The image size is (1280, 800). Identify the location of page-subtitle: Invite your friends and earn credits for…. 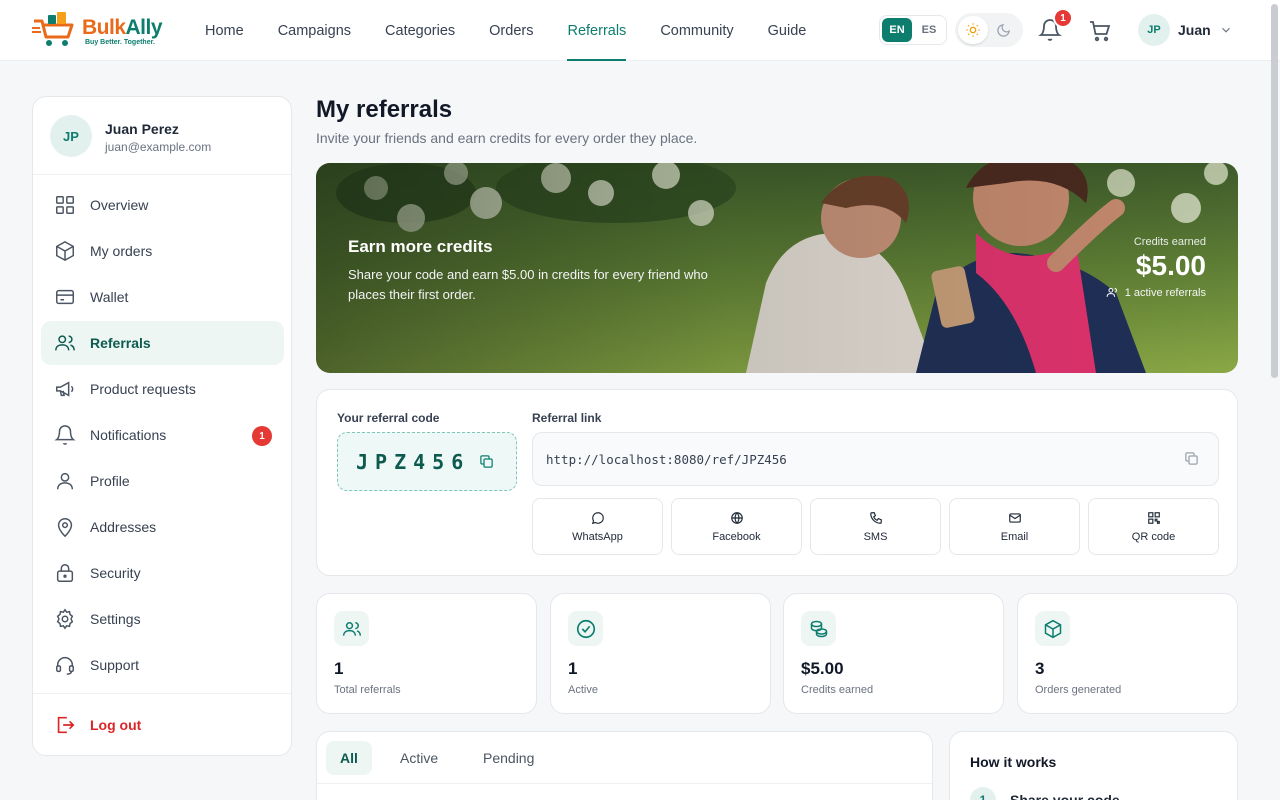
(507, 138).